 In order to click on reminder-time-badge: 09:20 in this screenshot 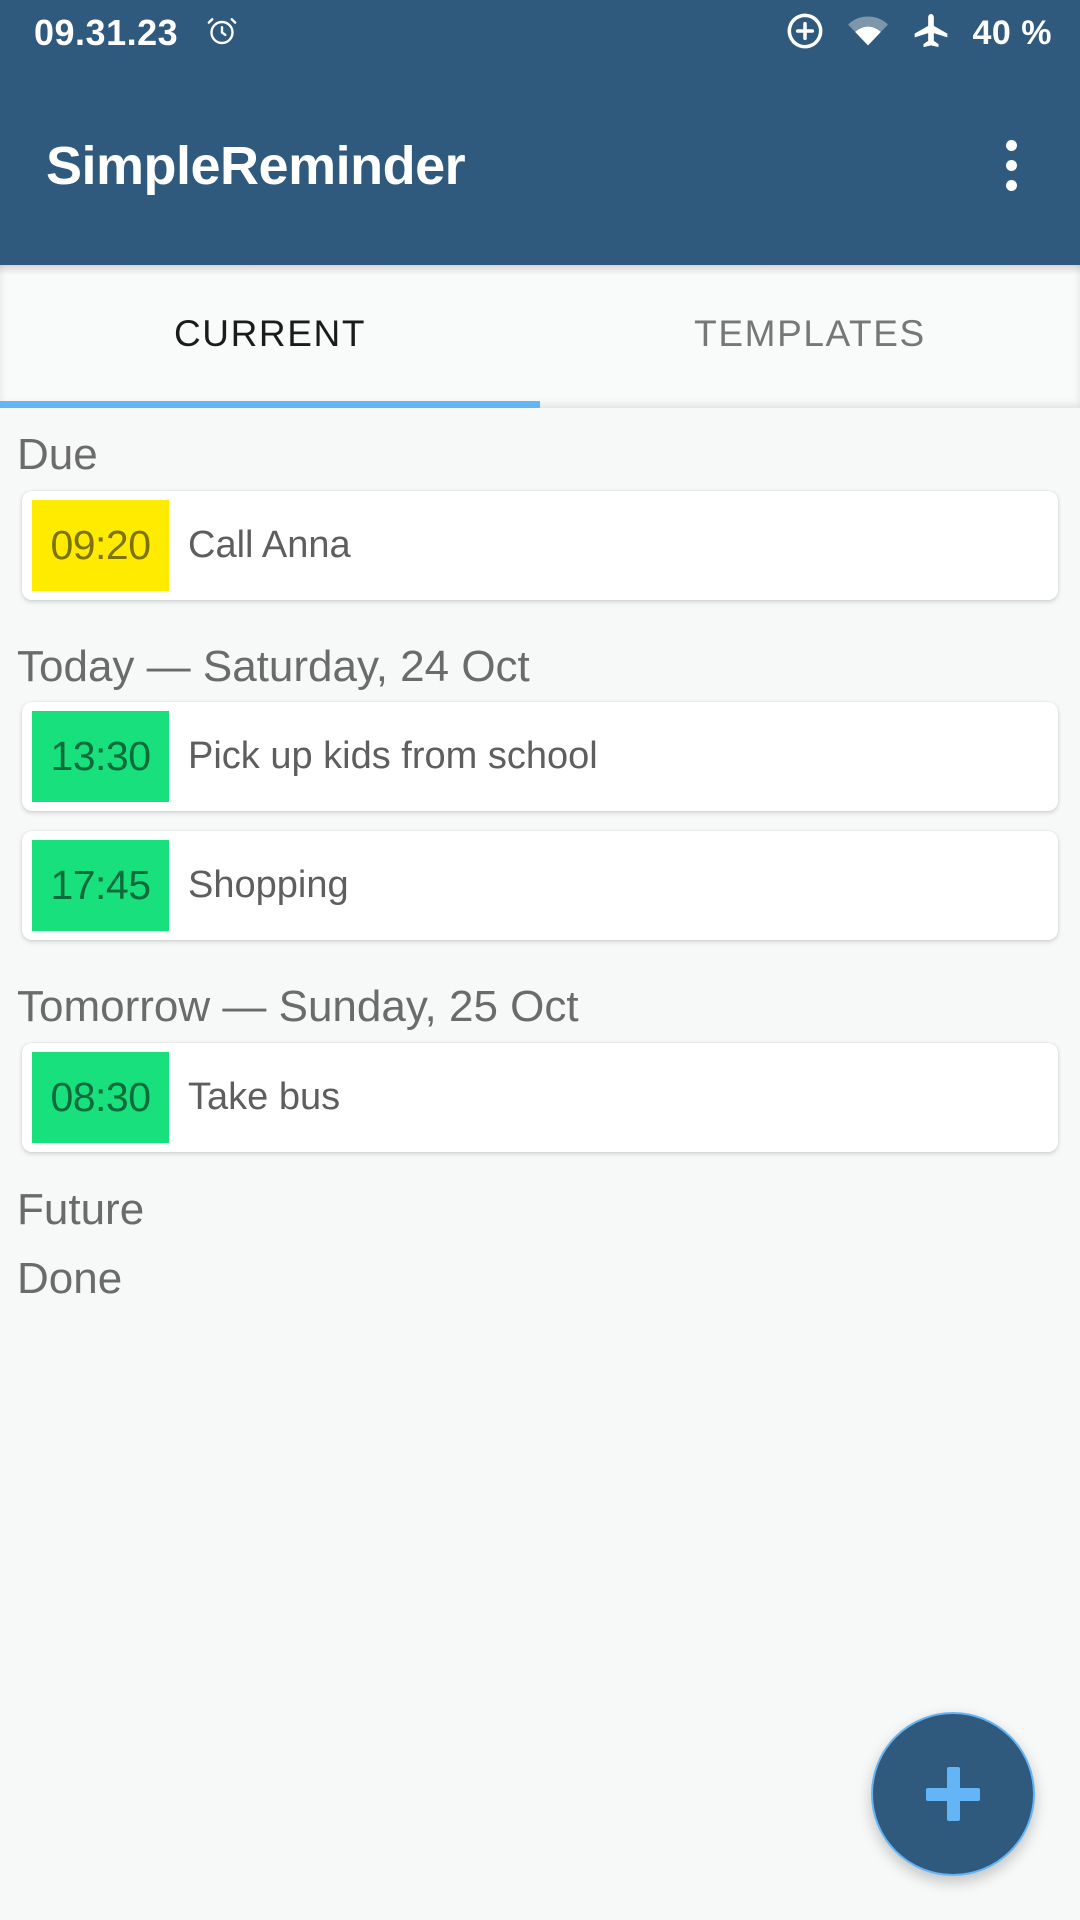, I will do `click(100, 545)`.